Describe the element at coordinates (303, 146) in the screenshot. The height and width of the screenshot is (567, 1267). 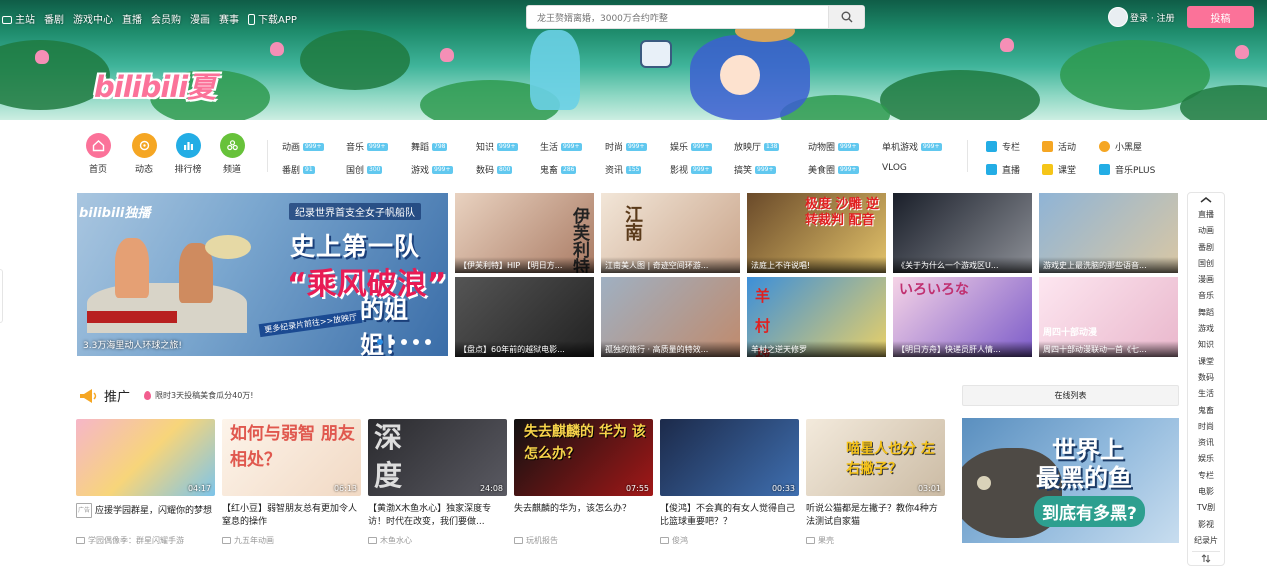
I see `category-link: 动画 999+` at that location.